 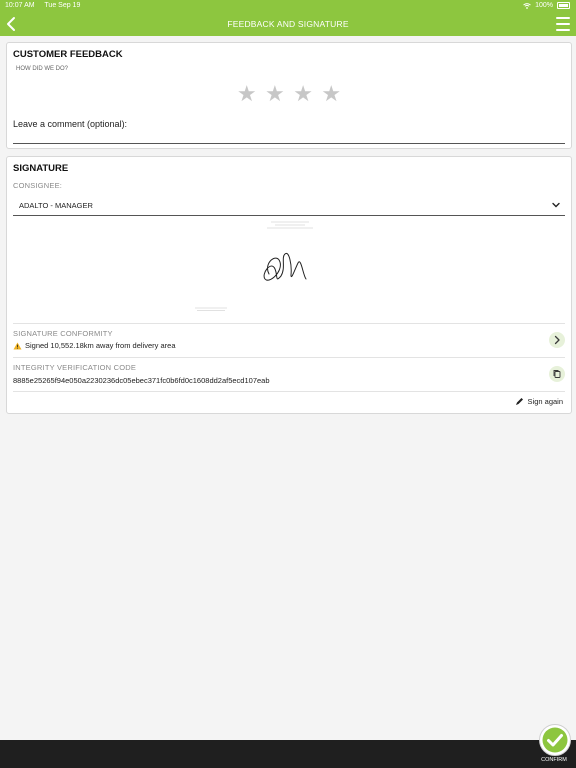 What do you see at coordinates (554, 760) in the screenshot?
I see `confirm-label: CONFIRM` at bounding box center [554, 760].